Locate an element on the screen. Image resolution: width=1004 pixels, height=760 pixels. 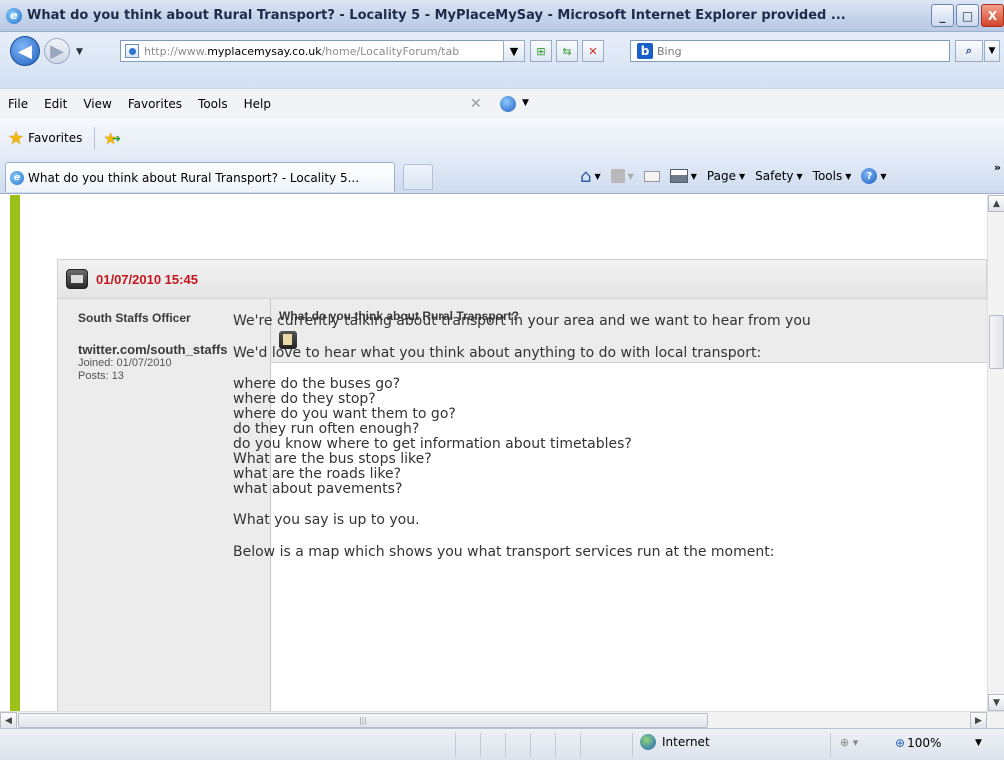
horizontal-scrollbar: ◀ ||| ▶ is located at coordinates (502, 720).